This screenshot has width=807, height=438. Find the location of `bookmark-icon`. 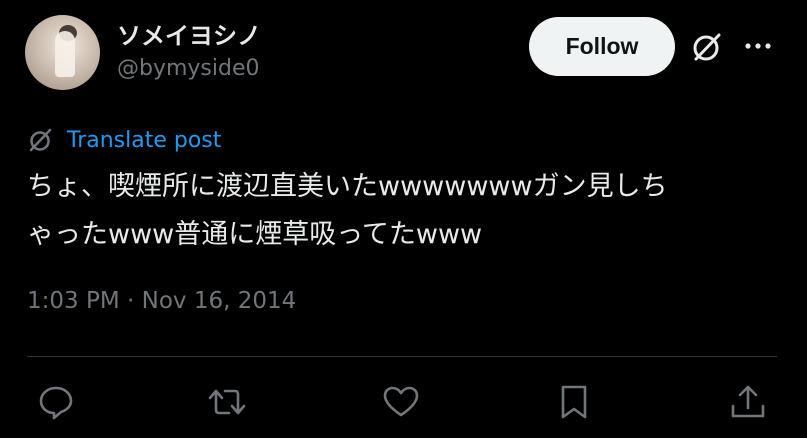

bookmark-icon is located at coordinates (574, 402).